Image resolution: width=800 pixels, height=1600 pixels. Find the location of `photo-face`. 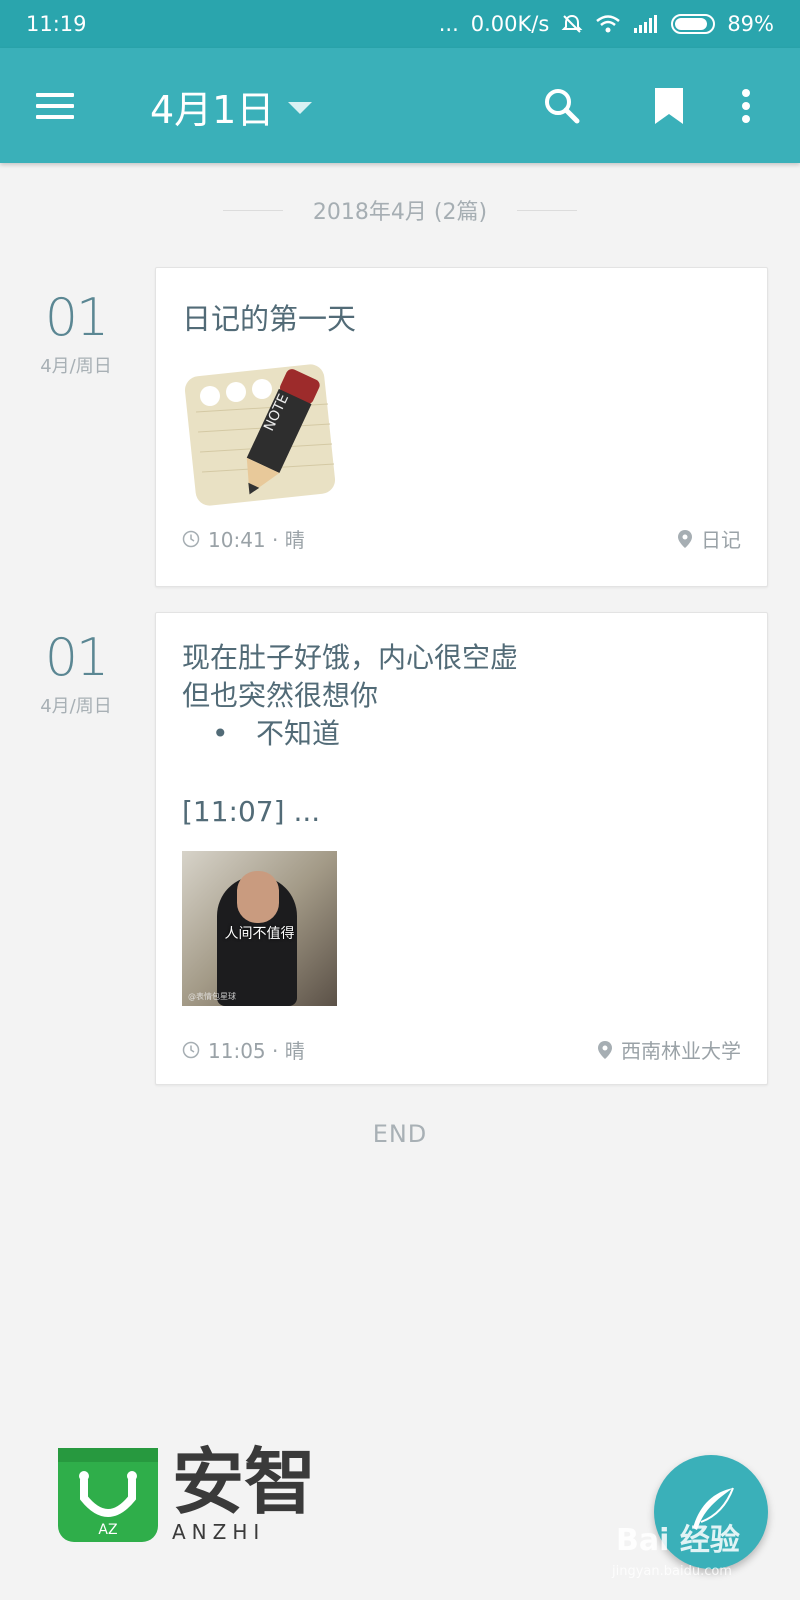

photo-face is located at coordinates (258, 897).